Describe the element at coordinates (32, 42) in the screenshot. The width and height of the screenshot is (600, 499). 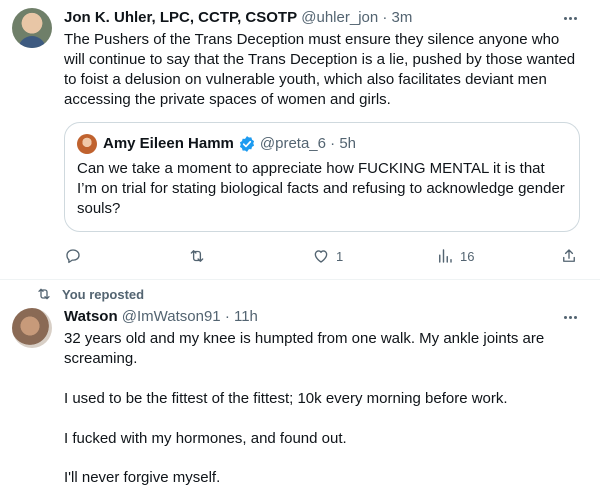
I see `avatar-shoulders` at that location.